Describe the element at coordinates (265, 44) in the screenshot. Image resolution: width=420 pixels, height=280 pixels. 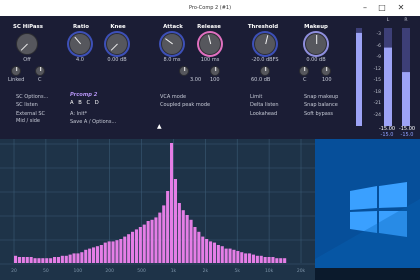
I see `threshold-knob` at that location.